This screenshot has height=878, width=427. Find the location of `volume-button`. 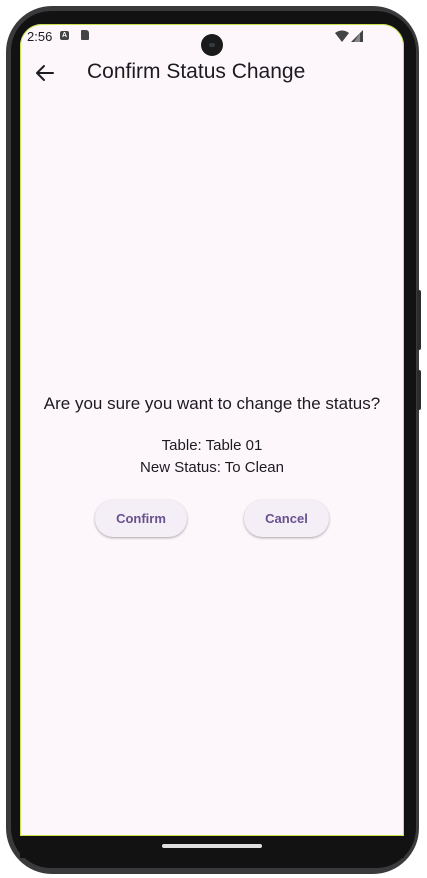

volume-button is located at coordinates (419, 320).